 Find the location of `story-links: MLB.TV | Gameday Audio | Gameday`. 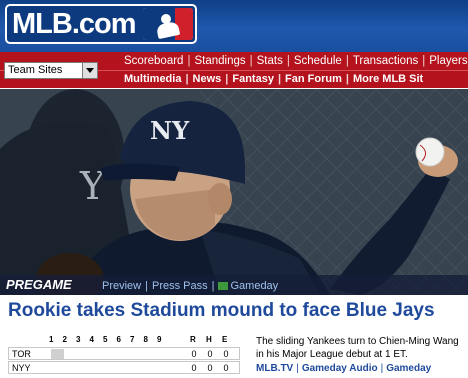

story-links: MLB.TV | Gameday Audio | Gameday is located at coordinates (343, 369).